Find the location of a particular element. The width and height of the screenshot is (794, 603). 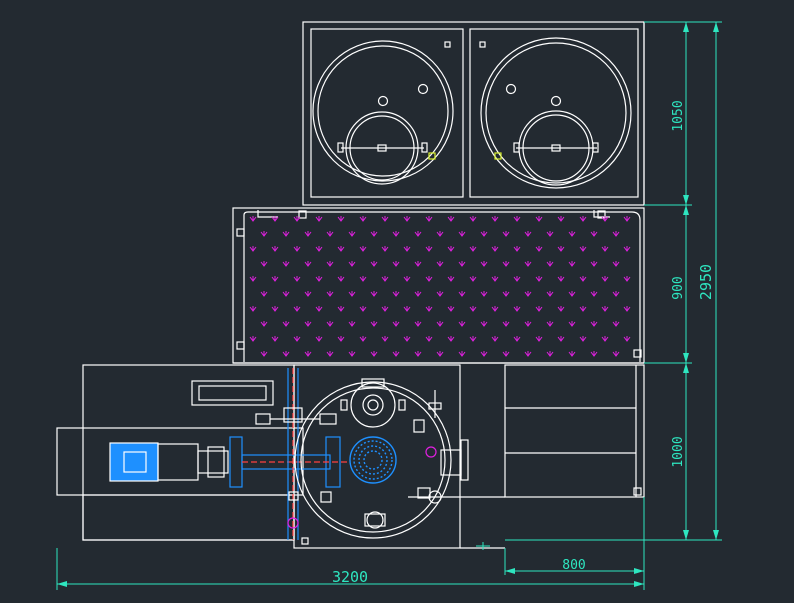

dim-right-width: 800 is located at coordinates (573, 565).